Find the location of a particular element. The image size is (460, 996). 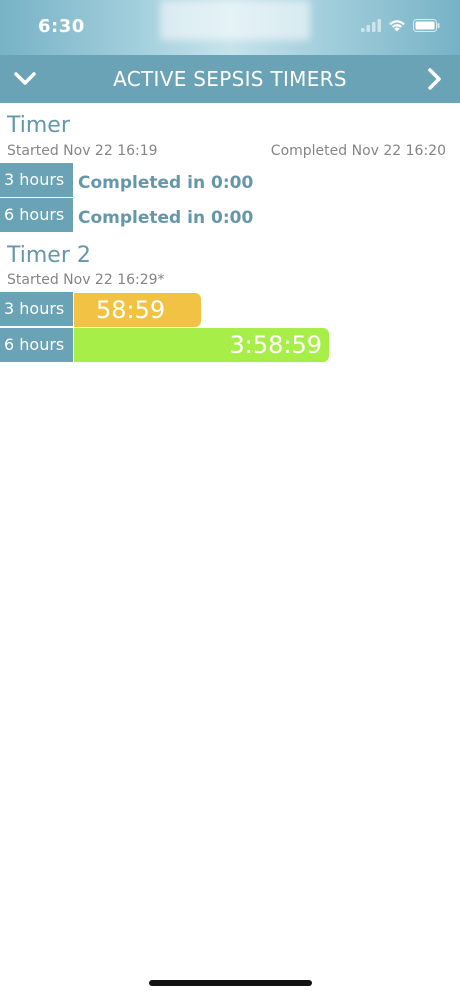

chevron-right-icon is located at coordinates (434, 79).